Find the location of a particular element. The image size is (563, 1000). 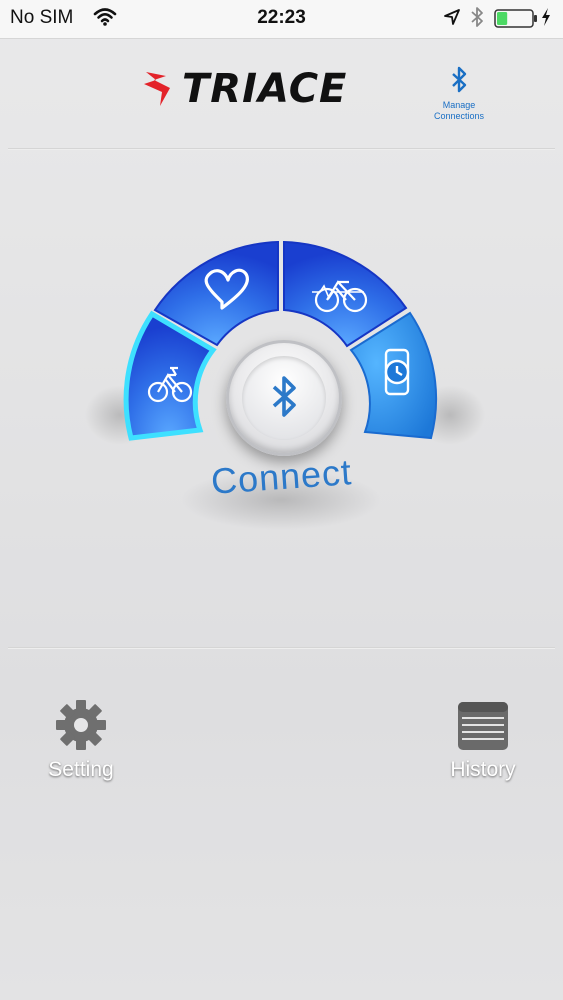

history-button: History is located at coordinates (483, 741).